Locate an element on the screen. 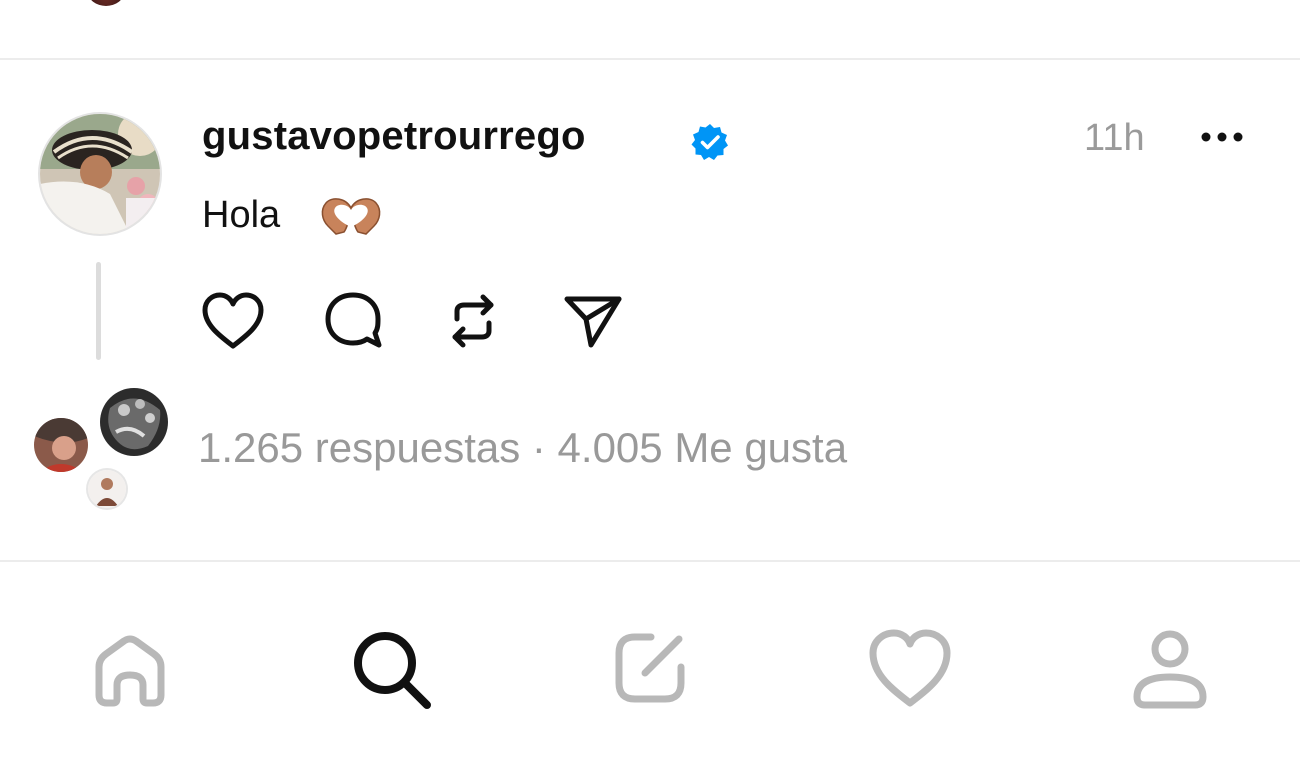 This screenshot has width=1300, height=760. search-icon is located at coordinates (392, 670).